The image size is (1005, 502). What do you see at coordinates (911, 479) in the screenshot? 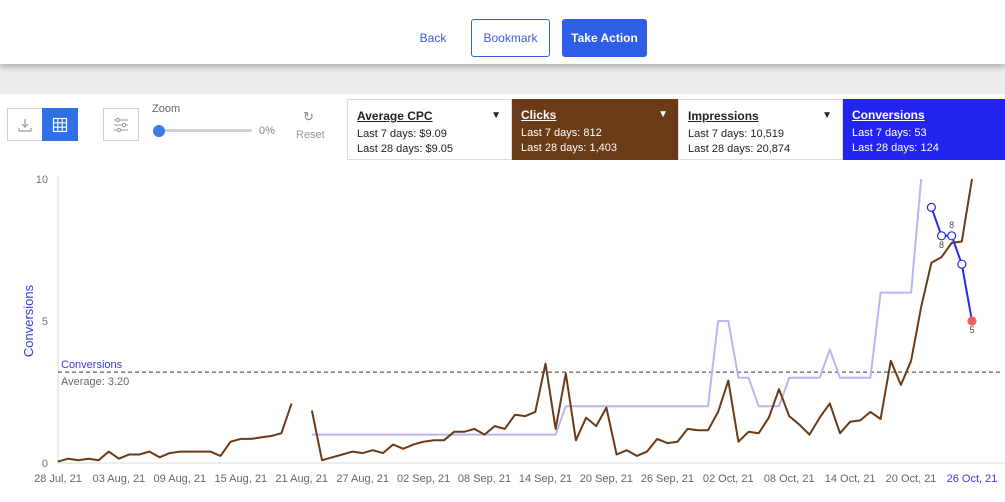
I see `x-tick-label: 20 Oct, 21` at bounding box center [911, 479].